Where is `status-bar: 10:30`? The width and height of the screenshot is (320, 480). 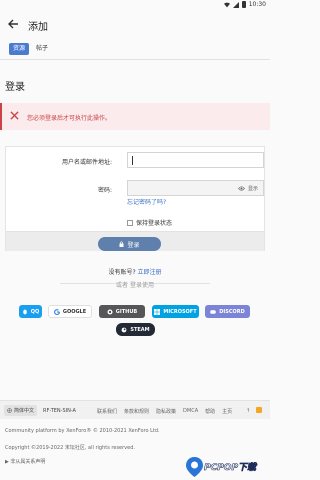
status-bar: 10:30 is located at coordinates (135, 5).